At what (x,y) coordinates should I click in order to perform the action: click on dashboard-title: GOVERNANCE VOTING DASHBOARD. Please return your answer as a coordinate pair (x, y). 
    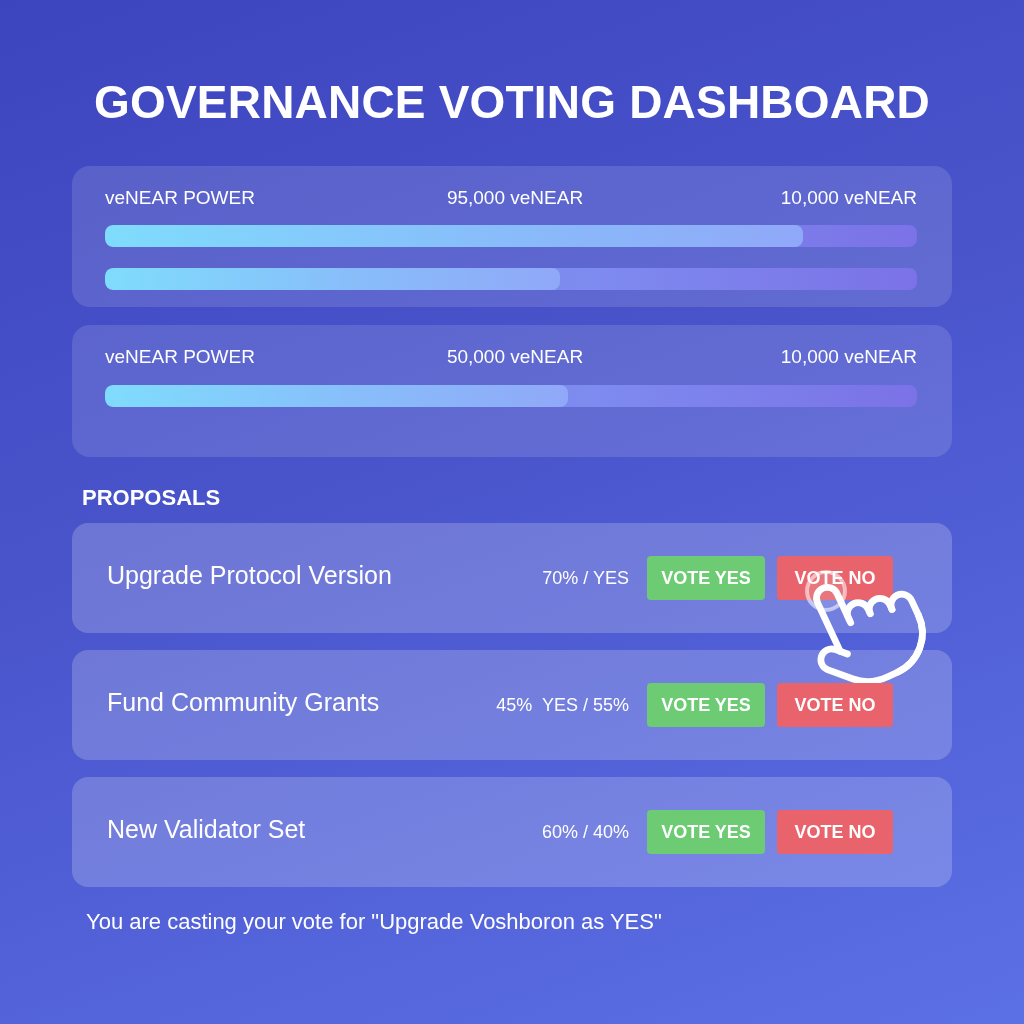
    Looking at the image, I should click on (512, 102).